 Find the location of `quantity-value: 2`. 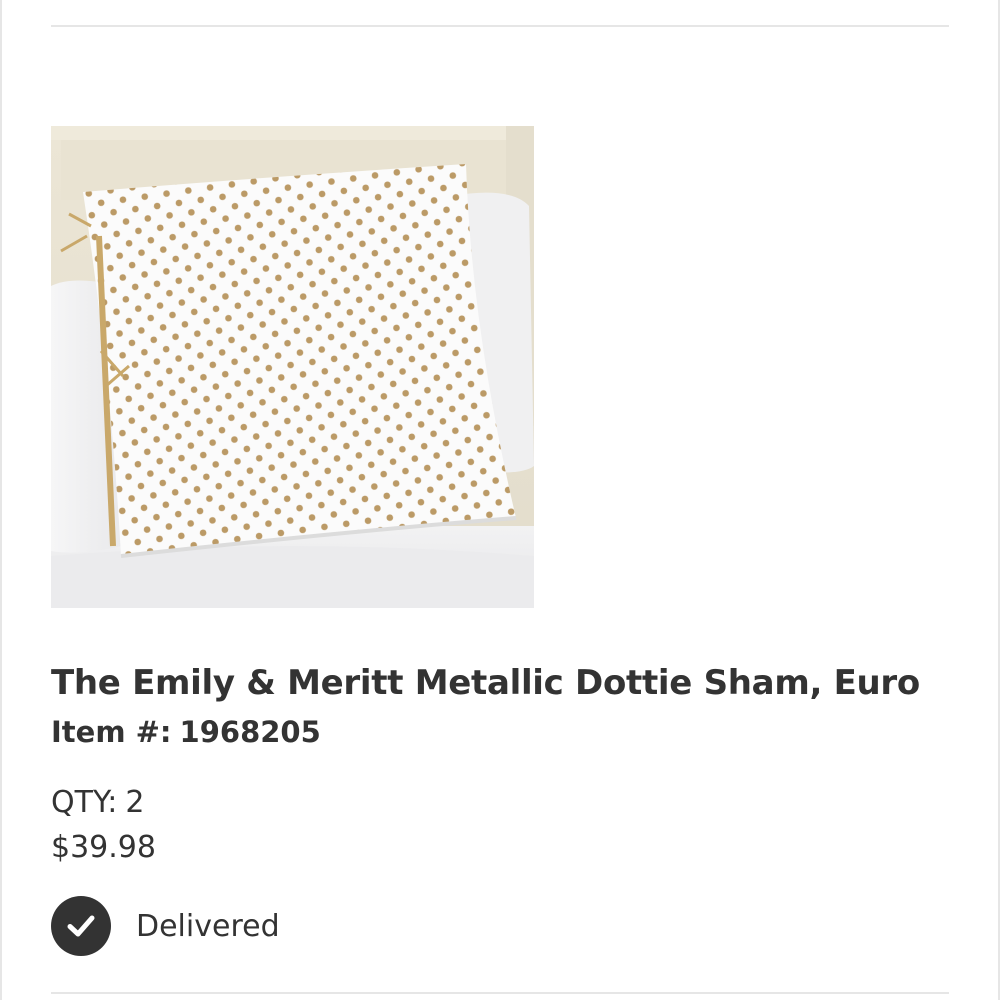

quantity-value: 2 is located at coordinates (135, 802).